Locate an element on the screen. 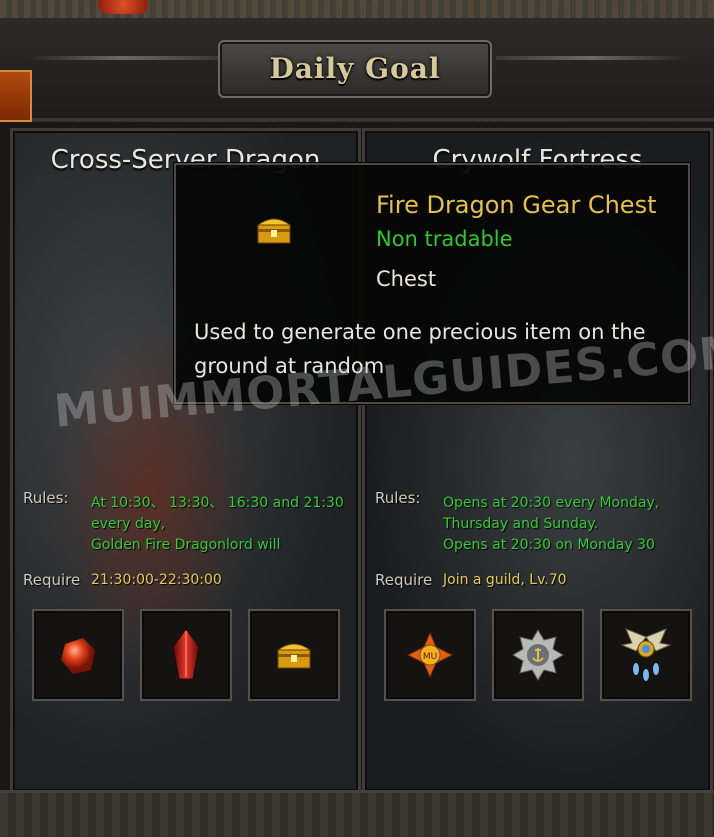 This screenshot has width=714, height=837. window-title: Daily Goal is located at coordinates (355, 68).